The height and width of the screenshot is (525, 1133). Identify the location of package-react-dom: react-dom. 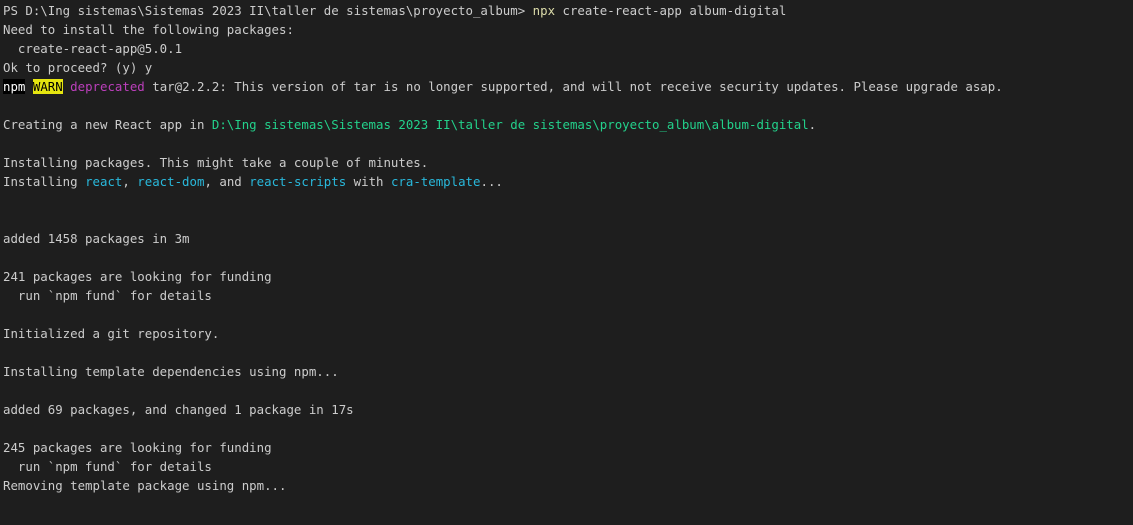
(171, 181).